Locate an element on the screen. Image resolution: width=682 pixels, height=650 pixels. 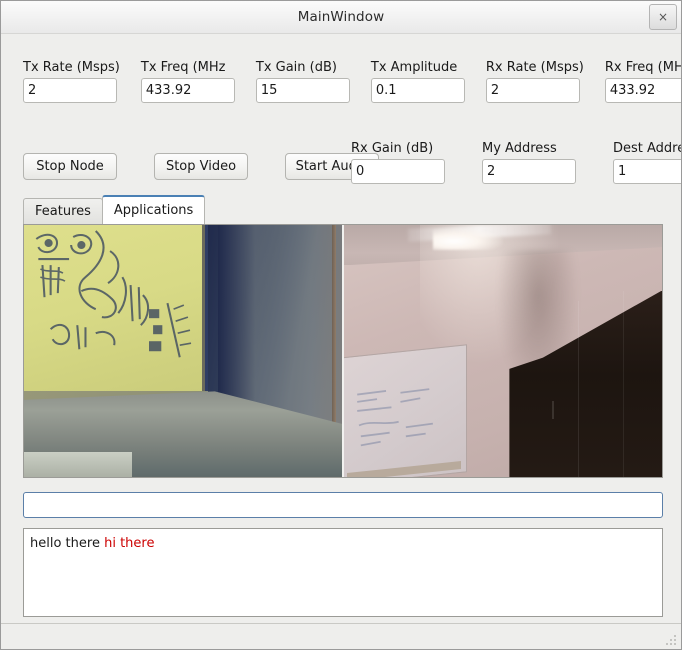
input-tx-amplitude is located at coordinates (417, 90).